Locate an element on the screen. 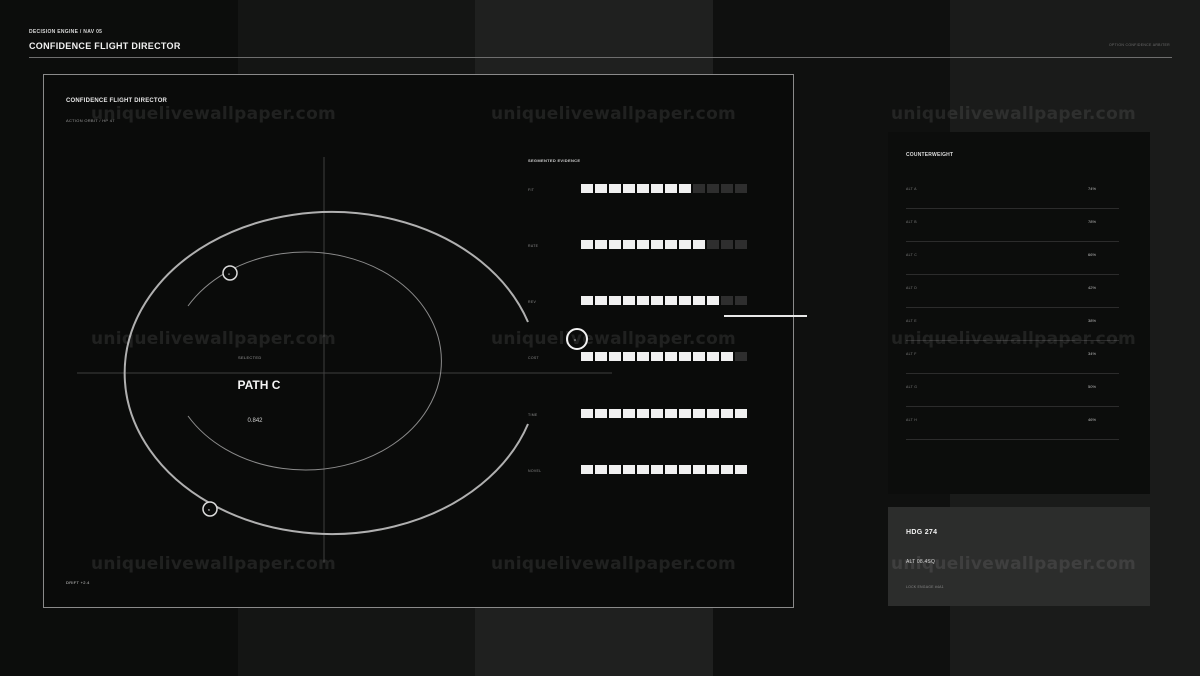 Image resolution: width=1200 pixels, height=676 pixels. counterweight-label: ALT C is located at coordinates (912, 255).